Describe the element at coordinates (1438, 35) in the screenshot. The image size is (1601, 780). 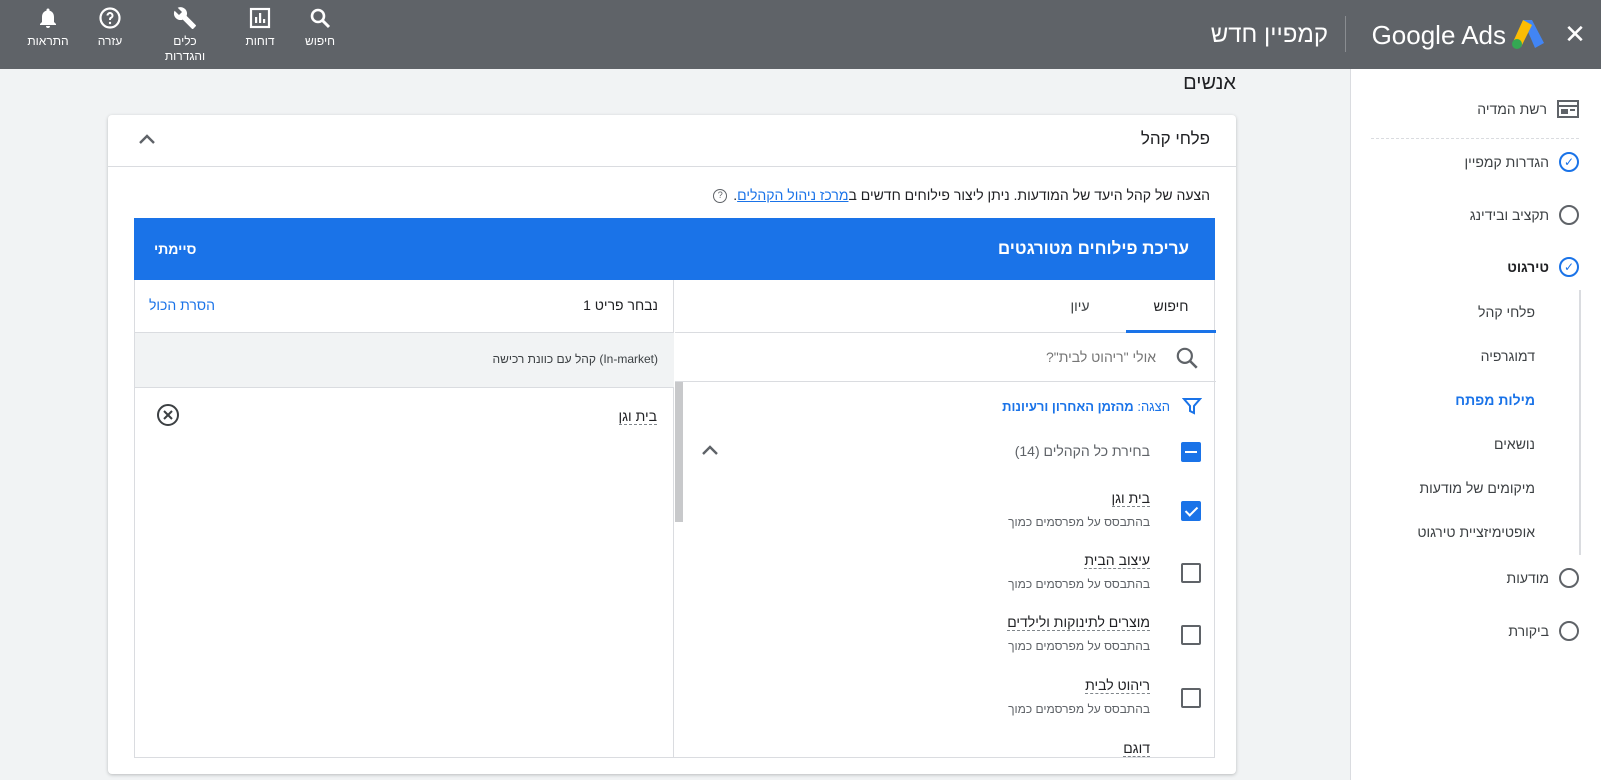
I see `brand-name: Google Ads` at that location.